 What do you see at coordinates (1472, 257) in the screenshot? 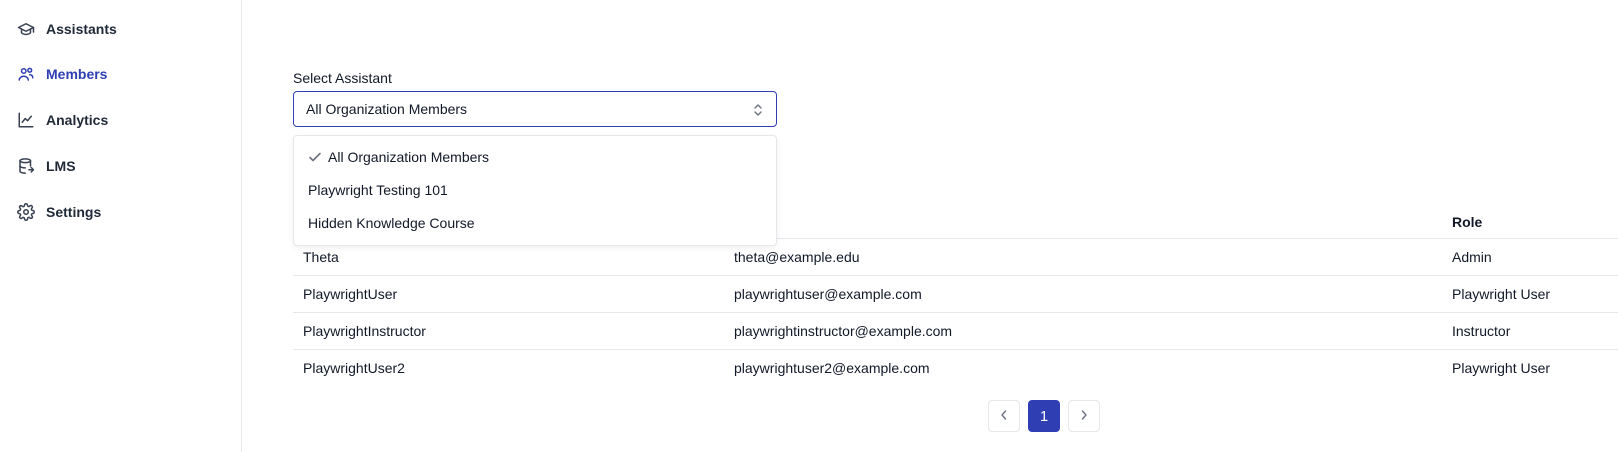
I see `member-role: Admin` at bounding box center [1472, 257].